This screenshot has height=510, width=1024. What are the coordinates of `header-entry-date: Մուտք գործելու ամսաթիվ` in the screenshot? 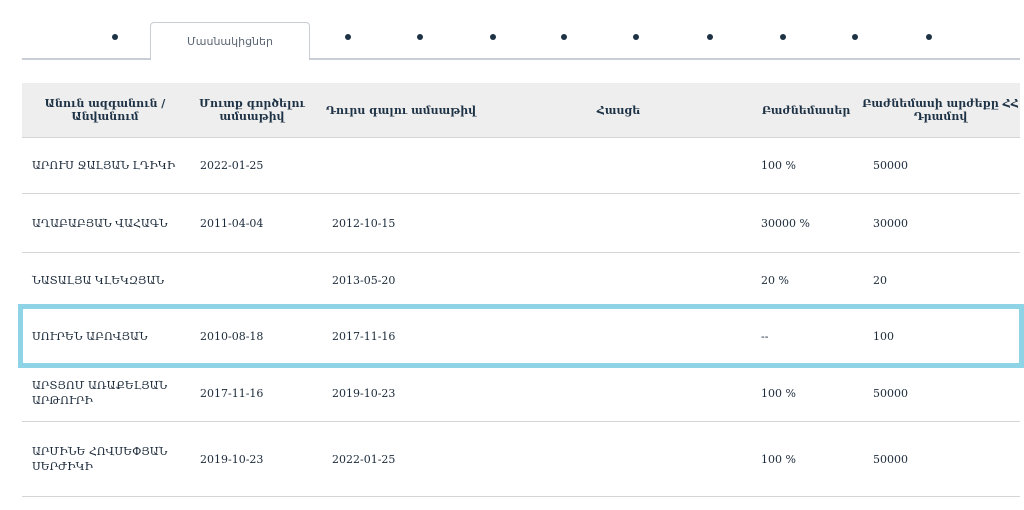 It's located at (252, 110).